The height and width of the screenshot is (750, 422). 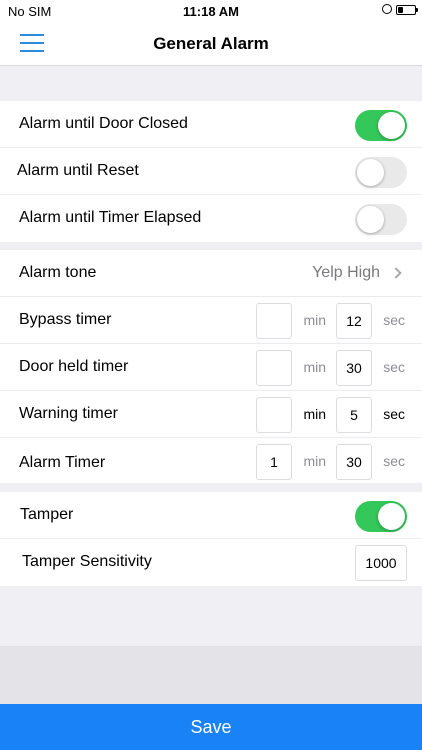 What do you see at coordinates (211, 320) in the screenshot?
I see `bypass-timer-row: Bypass timer min 12 sec` at bounding box center [211, 320].